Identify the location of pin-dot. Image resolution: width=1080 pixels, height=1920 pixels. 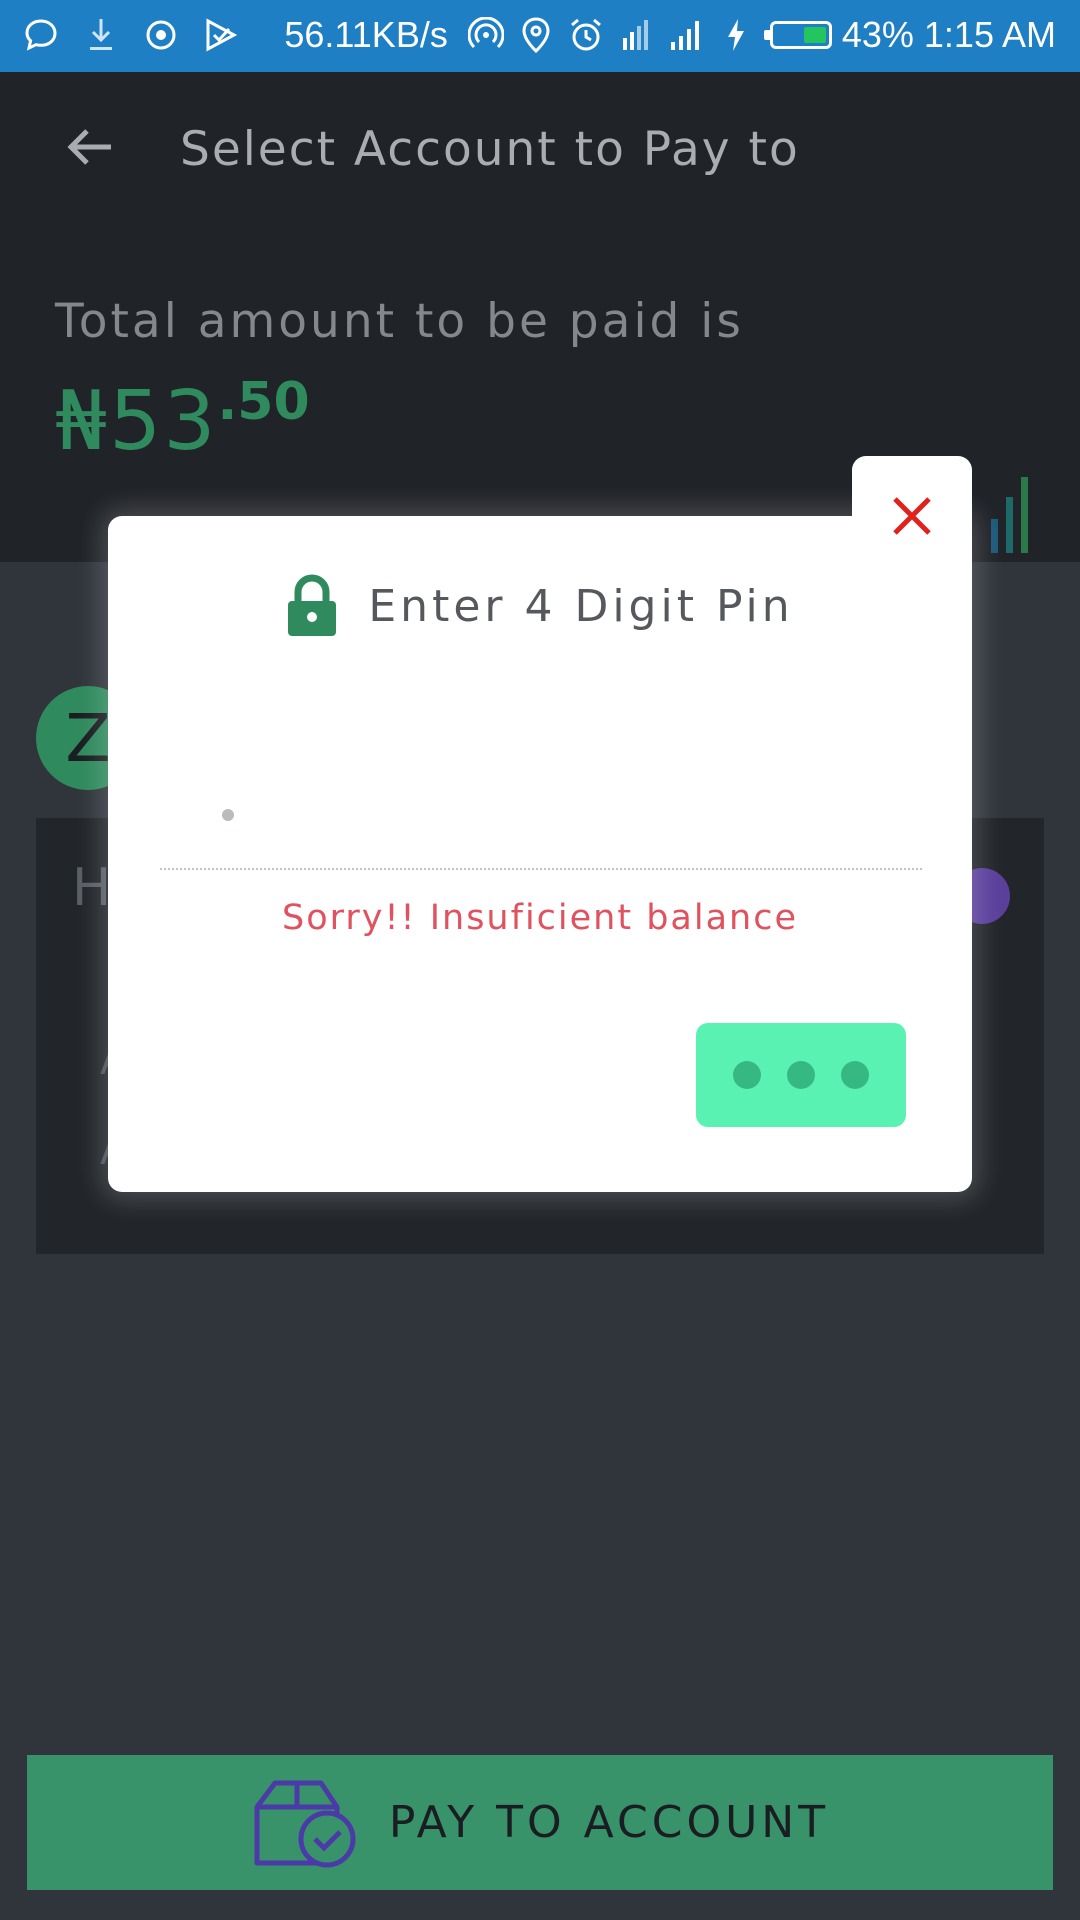
(228, 815).